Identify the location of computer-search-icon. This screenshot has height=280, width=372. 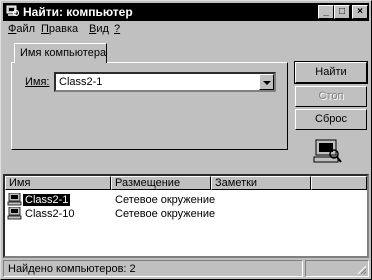
(327, 151).